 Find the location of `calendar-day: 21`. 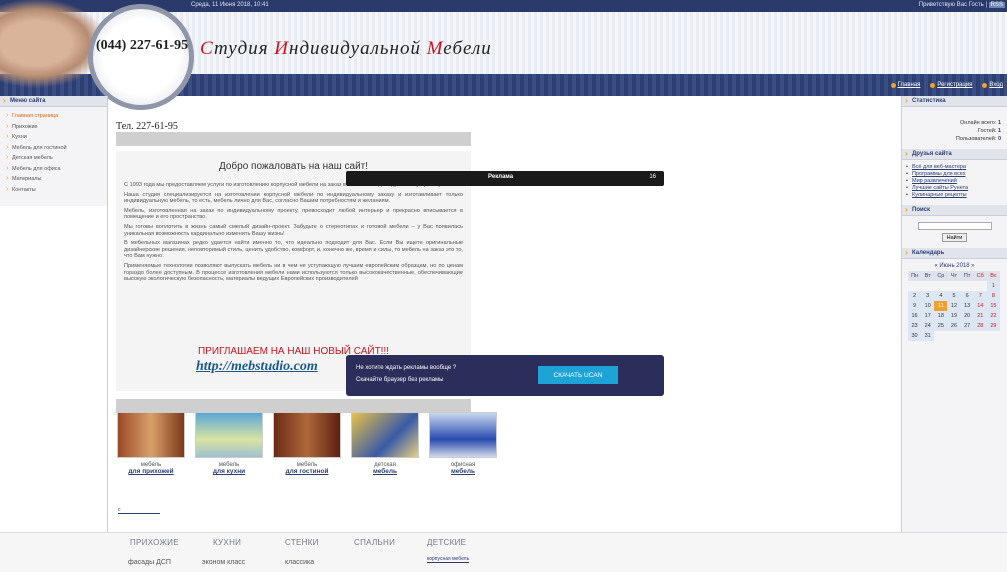

calendar-day: 21 is located at coordinates (980, 316).